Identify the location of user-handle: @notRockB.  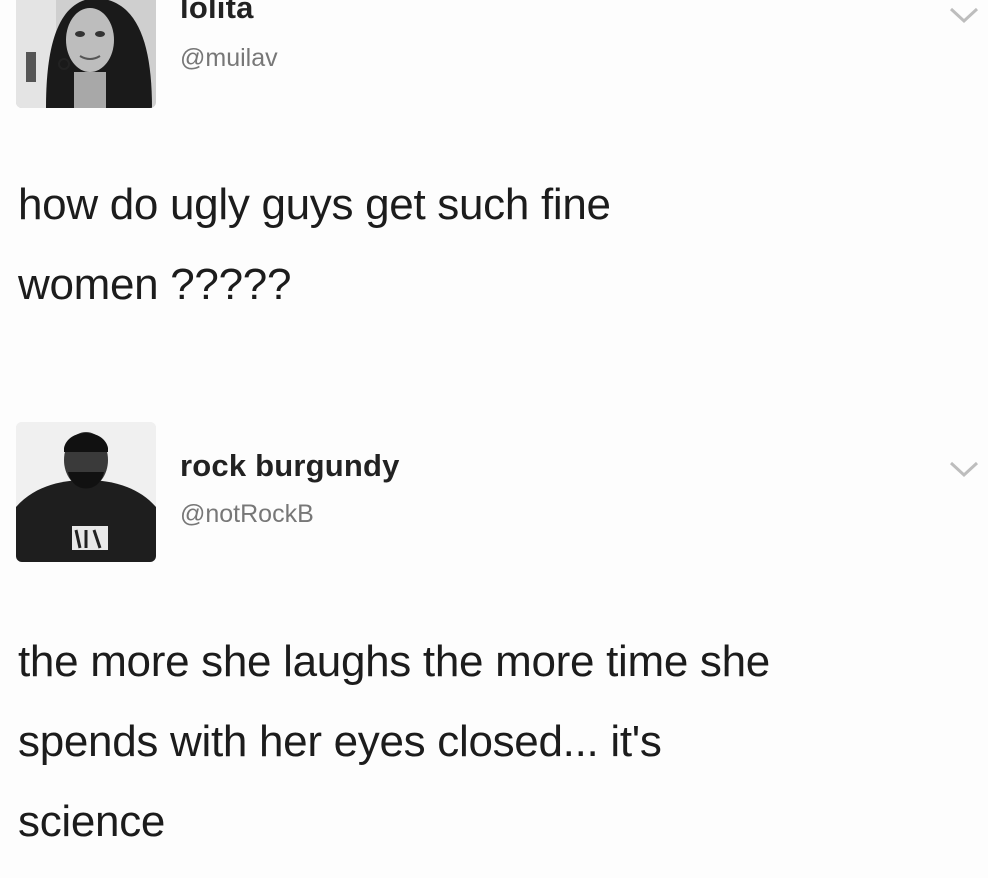
(247, 514).